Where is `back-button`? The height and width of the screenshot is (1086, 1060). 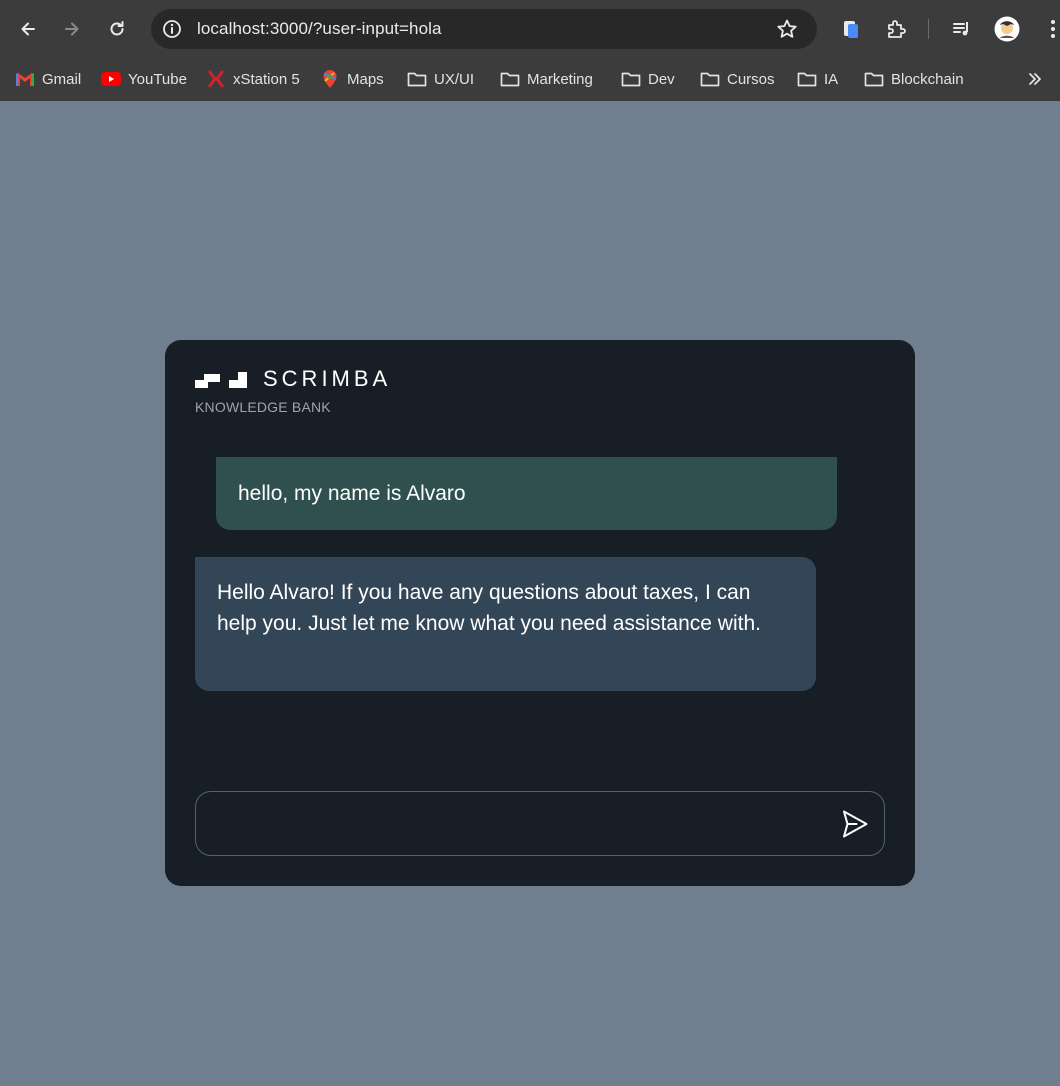
back-button is located at coordinates (28, 29).